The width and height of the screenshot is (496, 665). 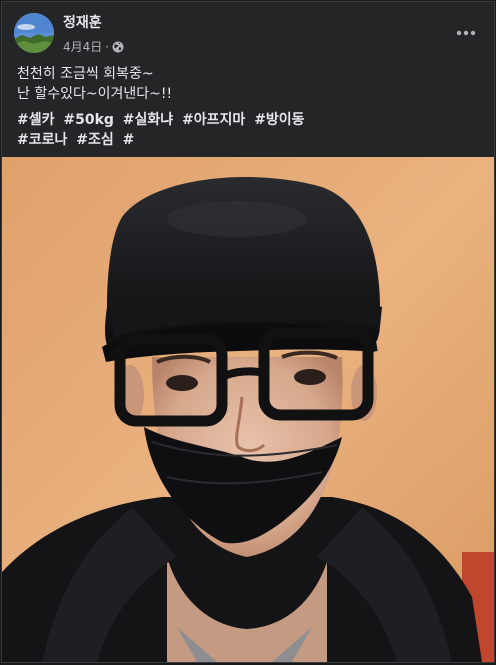 What do you see at coordinates (82, 46) in the screenshot?
I see `post-date: 4月4日` at bounding box center [82, 46].